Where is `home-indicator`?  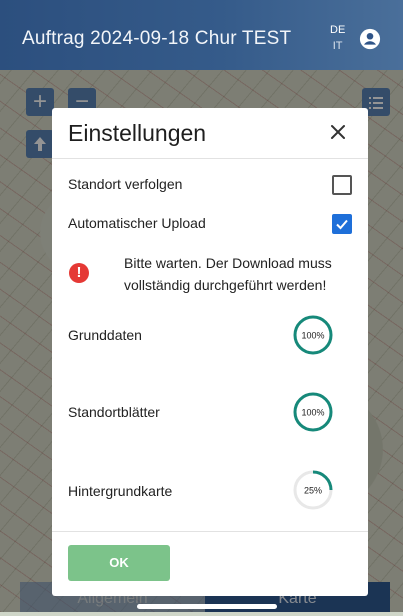 home-indicator is located at coordinates (207, 606).